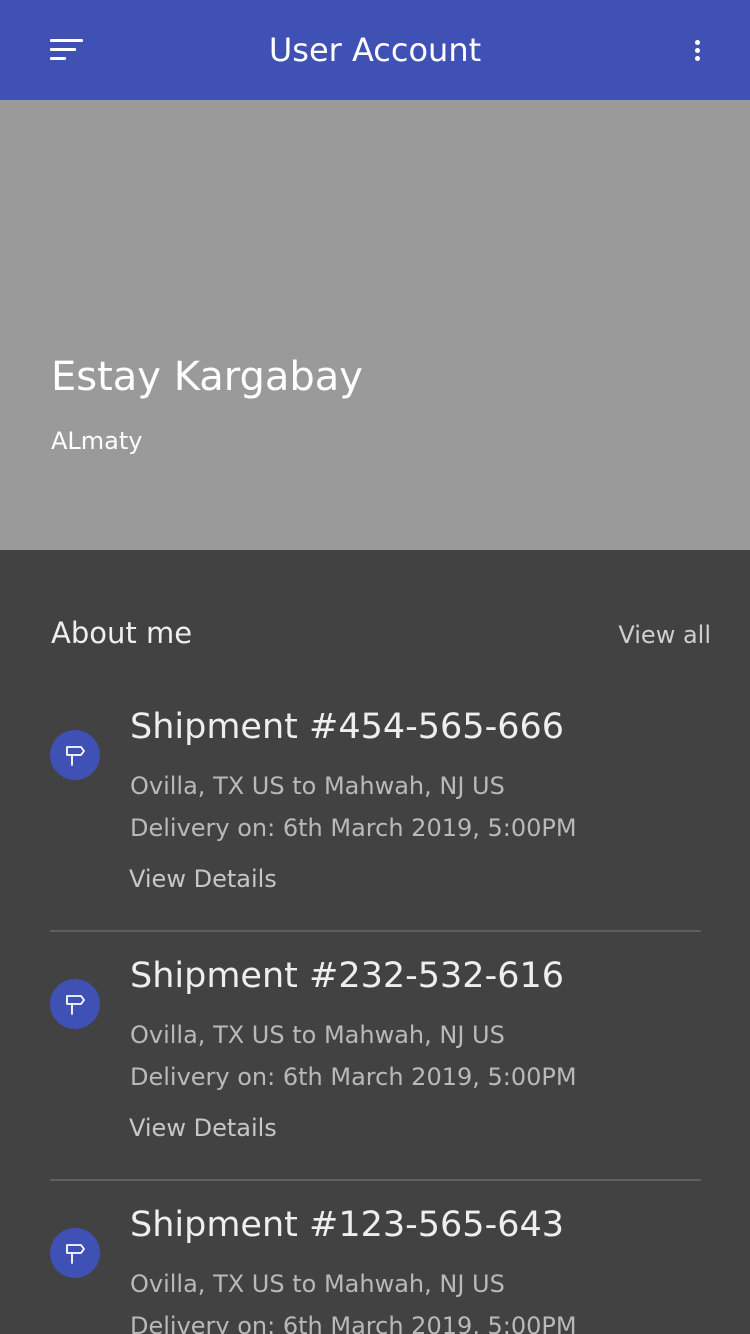  I want to click on profile-name: Estay Kargabay, so click(207, 377).